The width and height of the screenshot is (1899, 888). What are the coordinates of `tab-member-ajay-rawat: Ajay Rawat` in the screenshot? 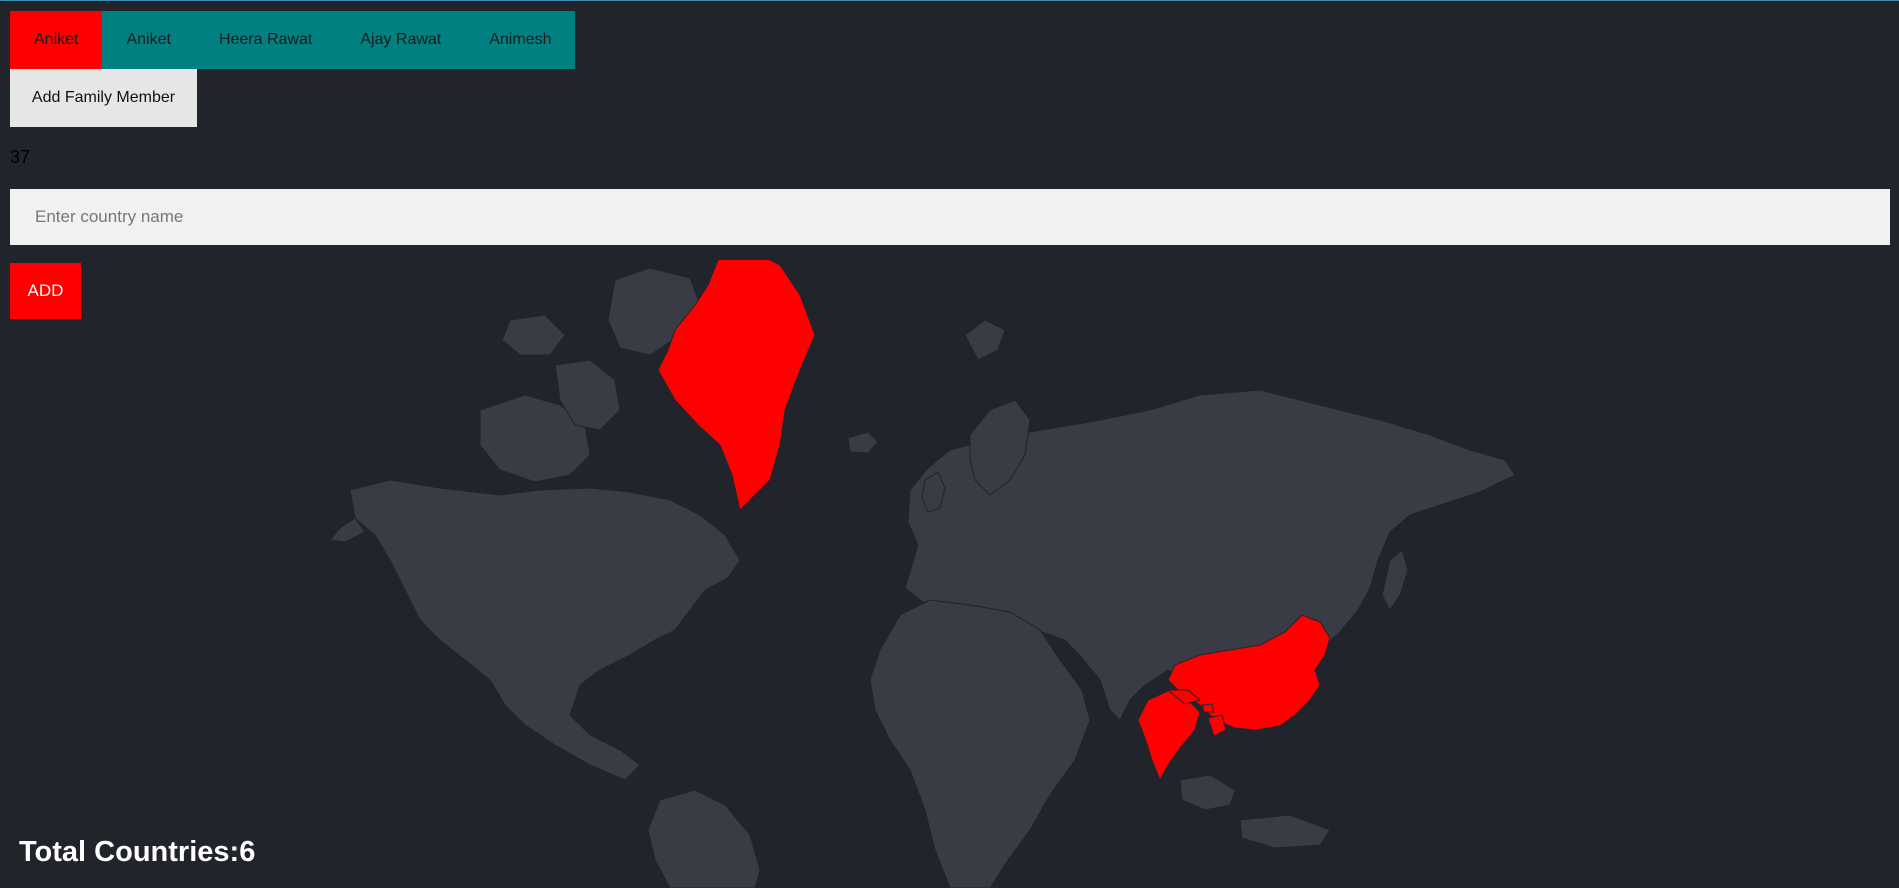 It's located at (400, 40).